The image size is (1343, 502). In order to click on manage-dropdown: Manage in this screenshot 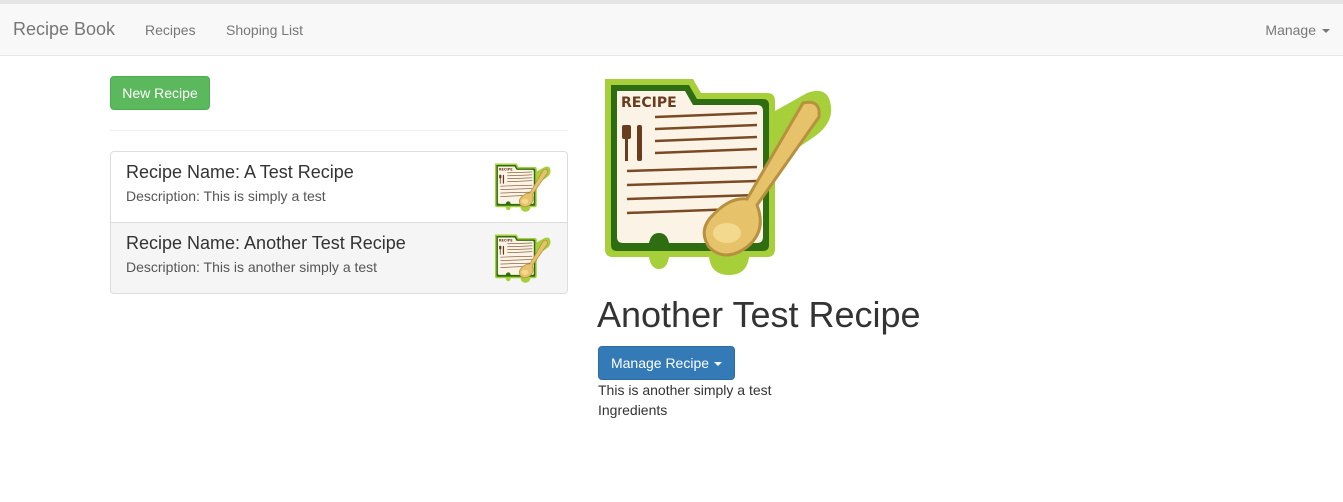, I will do `click(1297, 30)`.